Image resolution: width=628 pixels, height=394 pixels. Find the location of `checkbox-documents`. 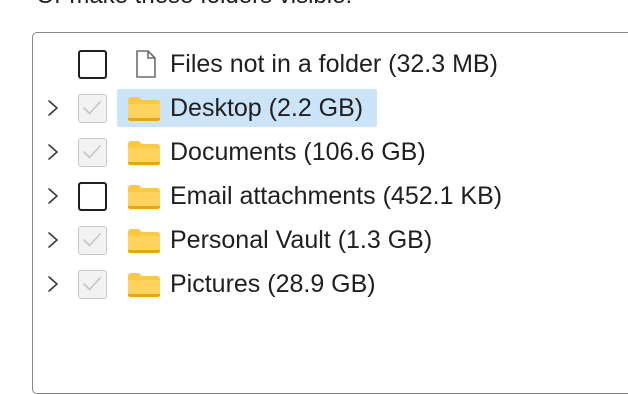

checkbox-documents is located at coordinates (92, 152).